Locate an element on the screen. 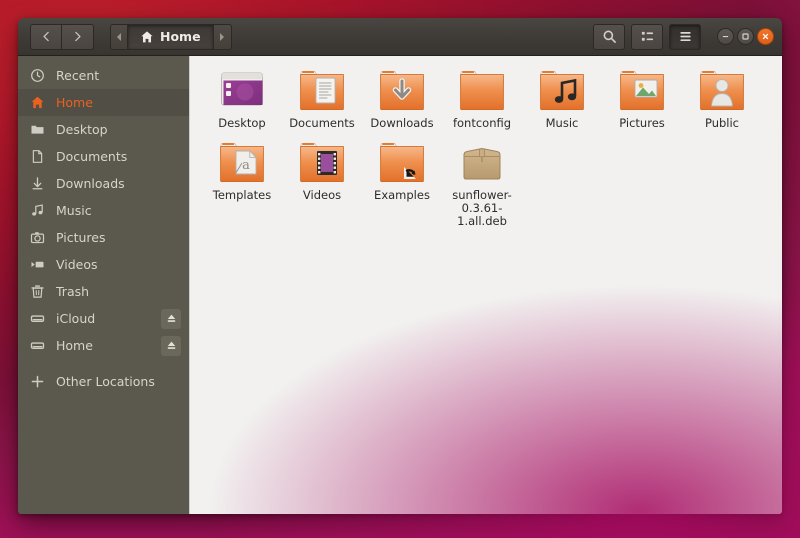 The height and width of the screenshot is (538, 800). eject-icon is located at coordinates (171, 318).